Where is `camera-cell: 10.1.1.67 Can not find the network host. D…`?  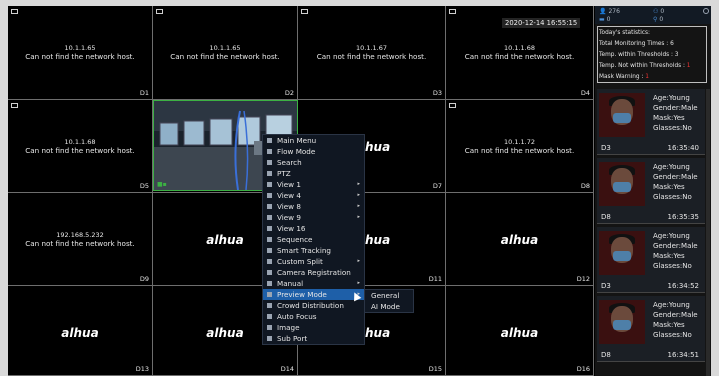 camera-cell: 10.1.1.67 Can not find the network host. D… is located at coordinates (372, 53).